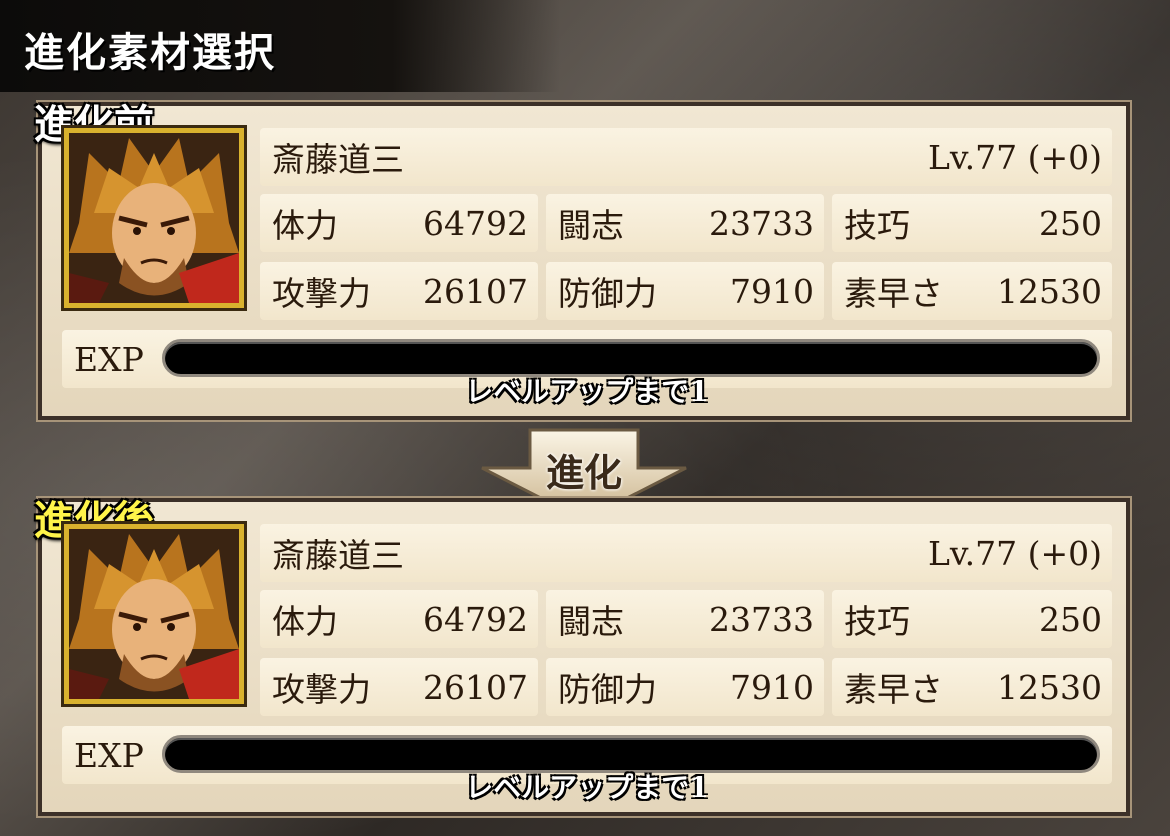 This screenshot has height=836, width=1170. Describe the element at coordinates (972, 291) in the screenshot. I see `before-stat-speed: 素早さ 12530` at that location.